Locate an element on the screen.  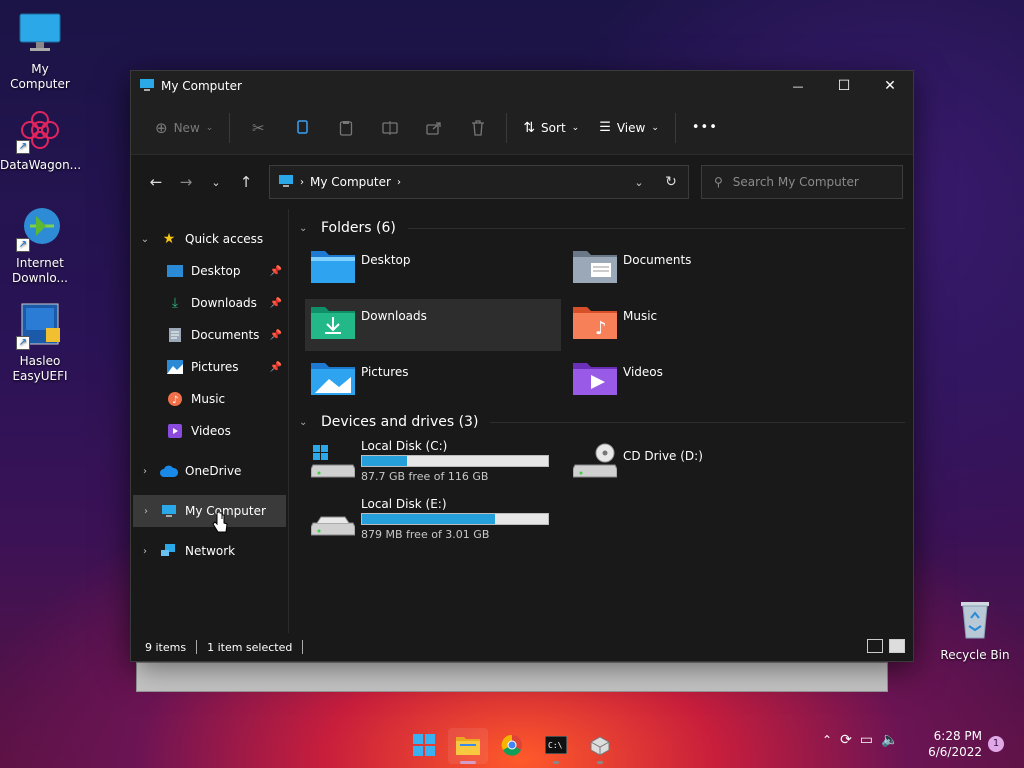
globe-download-icon: ↗ is located at coordinates (40, 228).